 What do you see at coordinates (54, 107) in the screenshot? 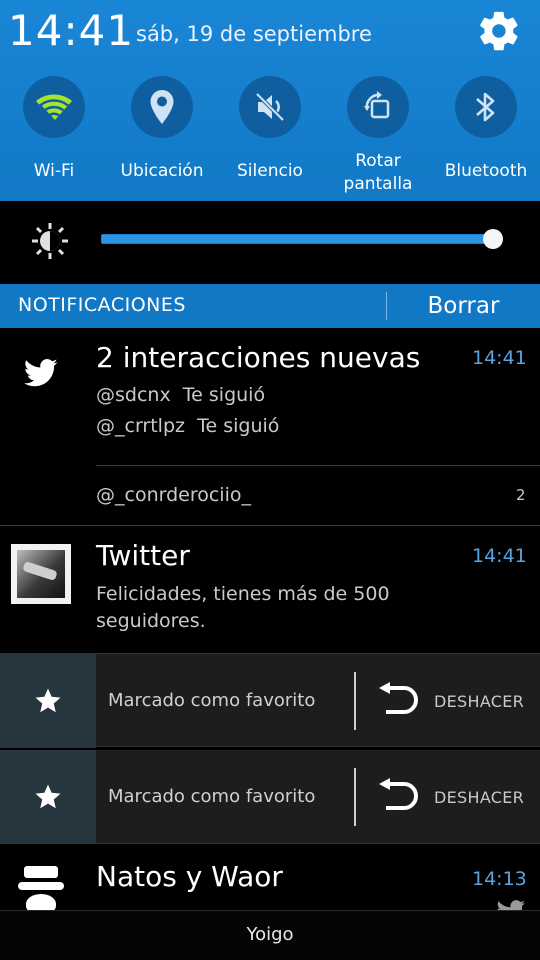
I see `wifi-icon` at bounding box center [54, 107].